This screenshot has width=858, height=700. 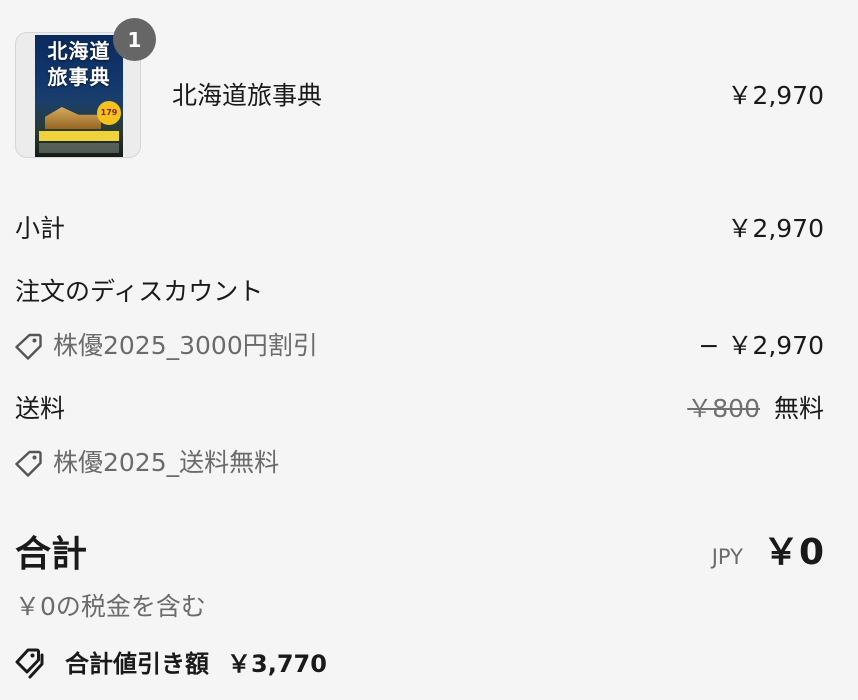 I want to click on savings-label: 合計値引き額, so click(x=137, y=664).